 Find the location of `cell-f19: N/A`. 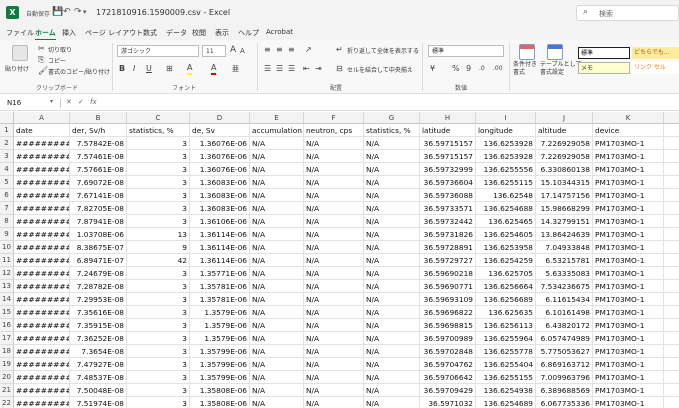

cell-f19: N/A is located at coordinates (334, 364).